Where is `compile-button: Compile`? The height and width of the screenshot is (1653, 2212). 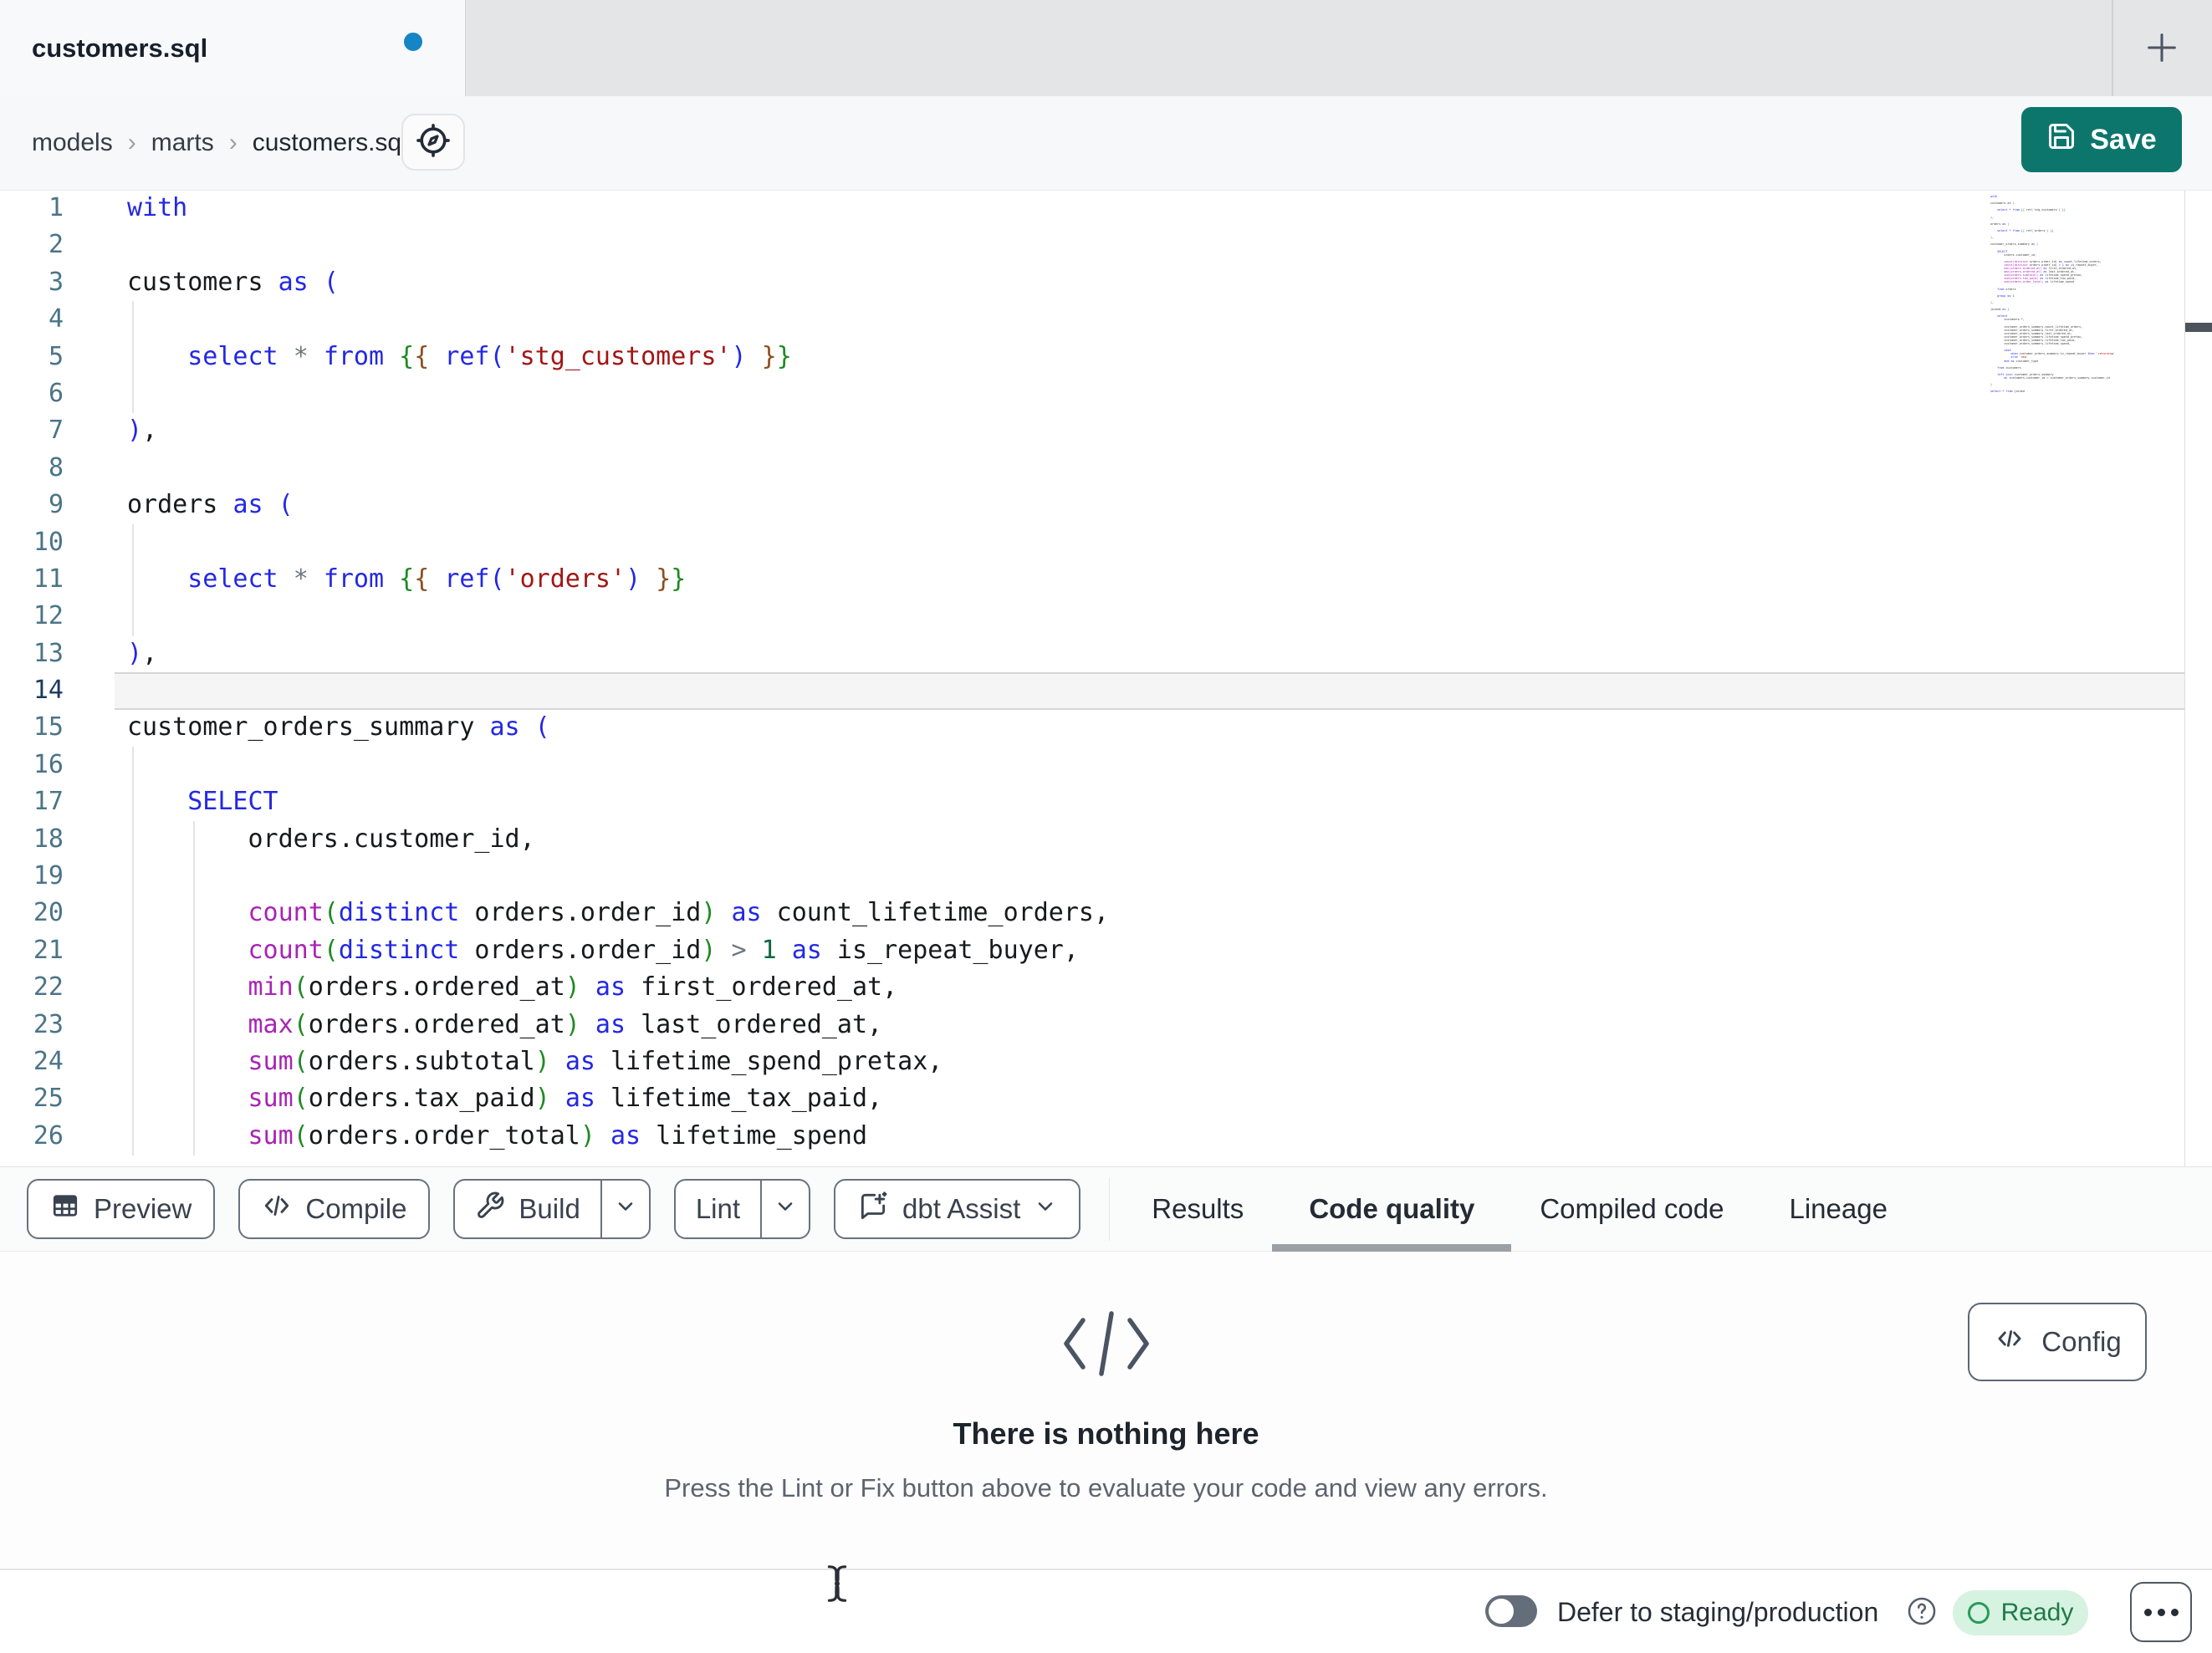
compile-button: Compile is located at coordinates (335, 1209).